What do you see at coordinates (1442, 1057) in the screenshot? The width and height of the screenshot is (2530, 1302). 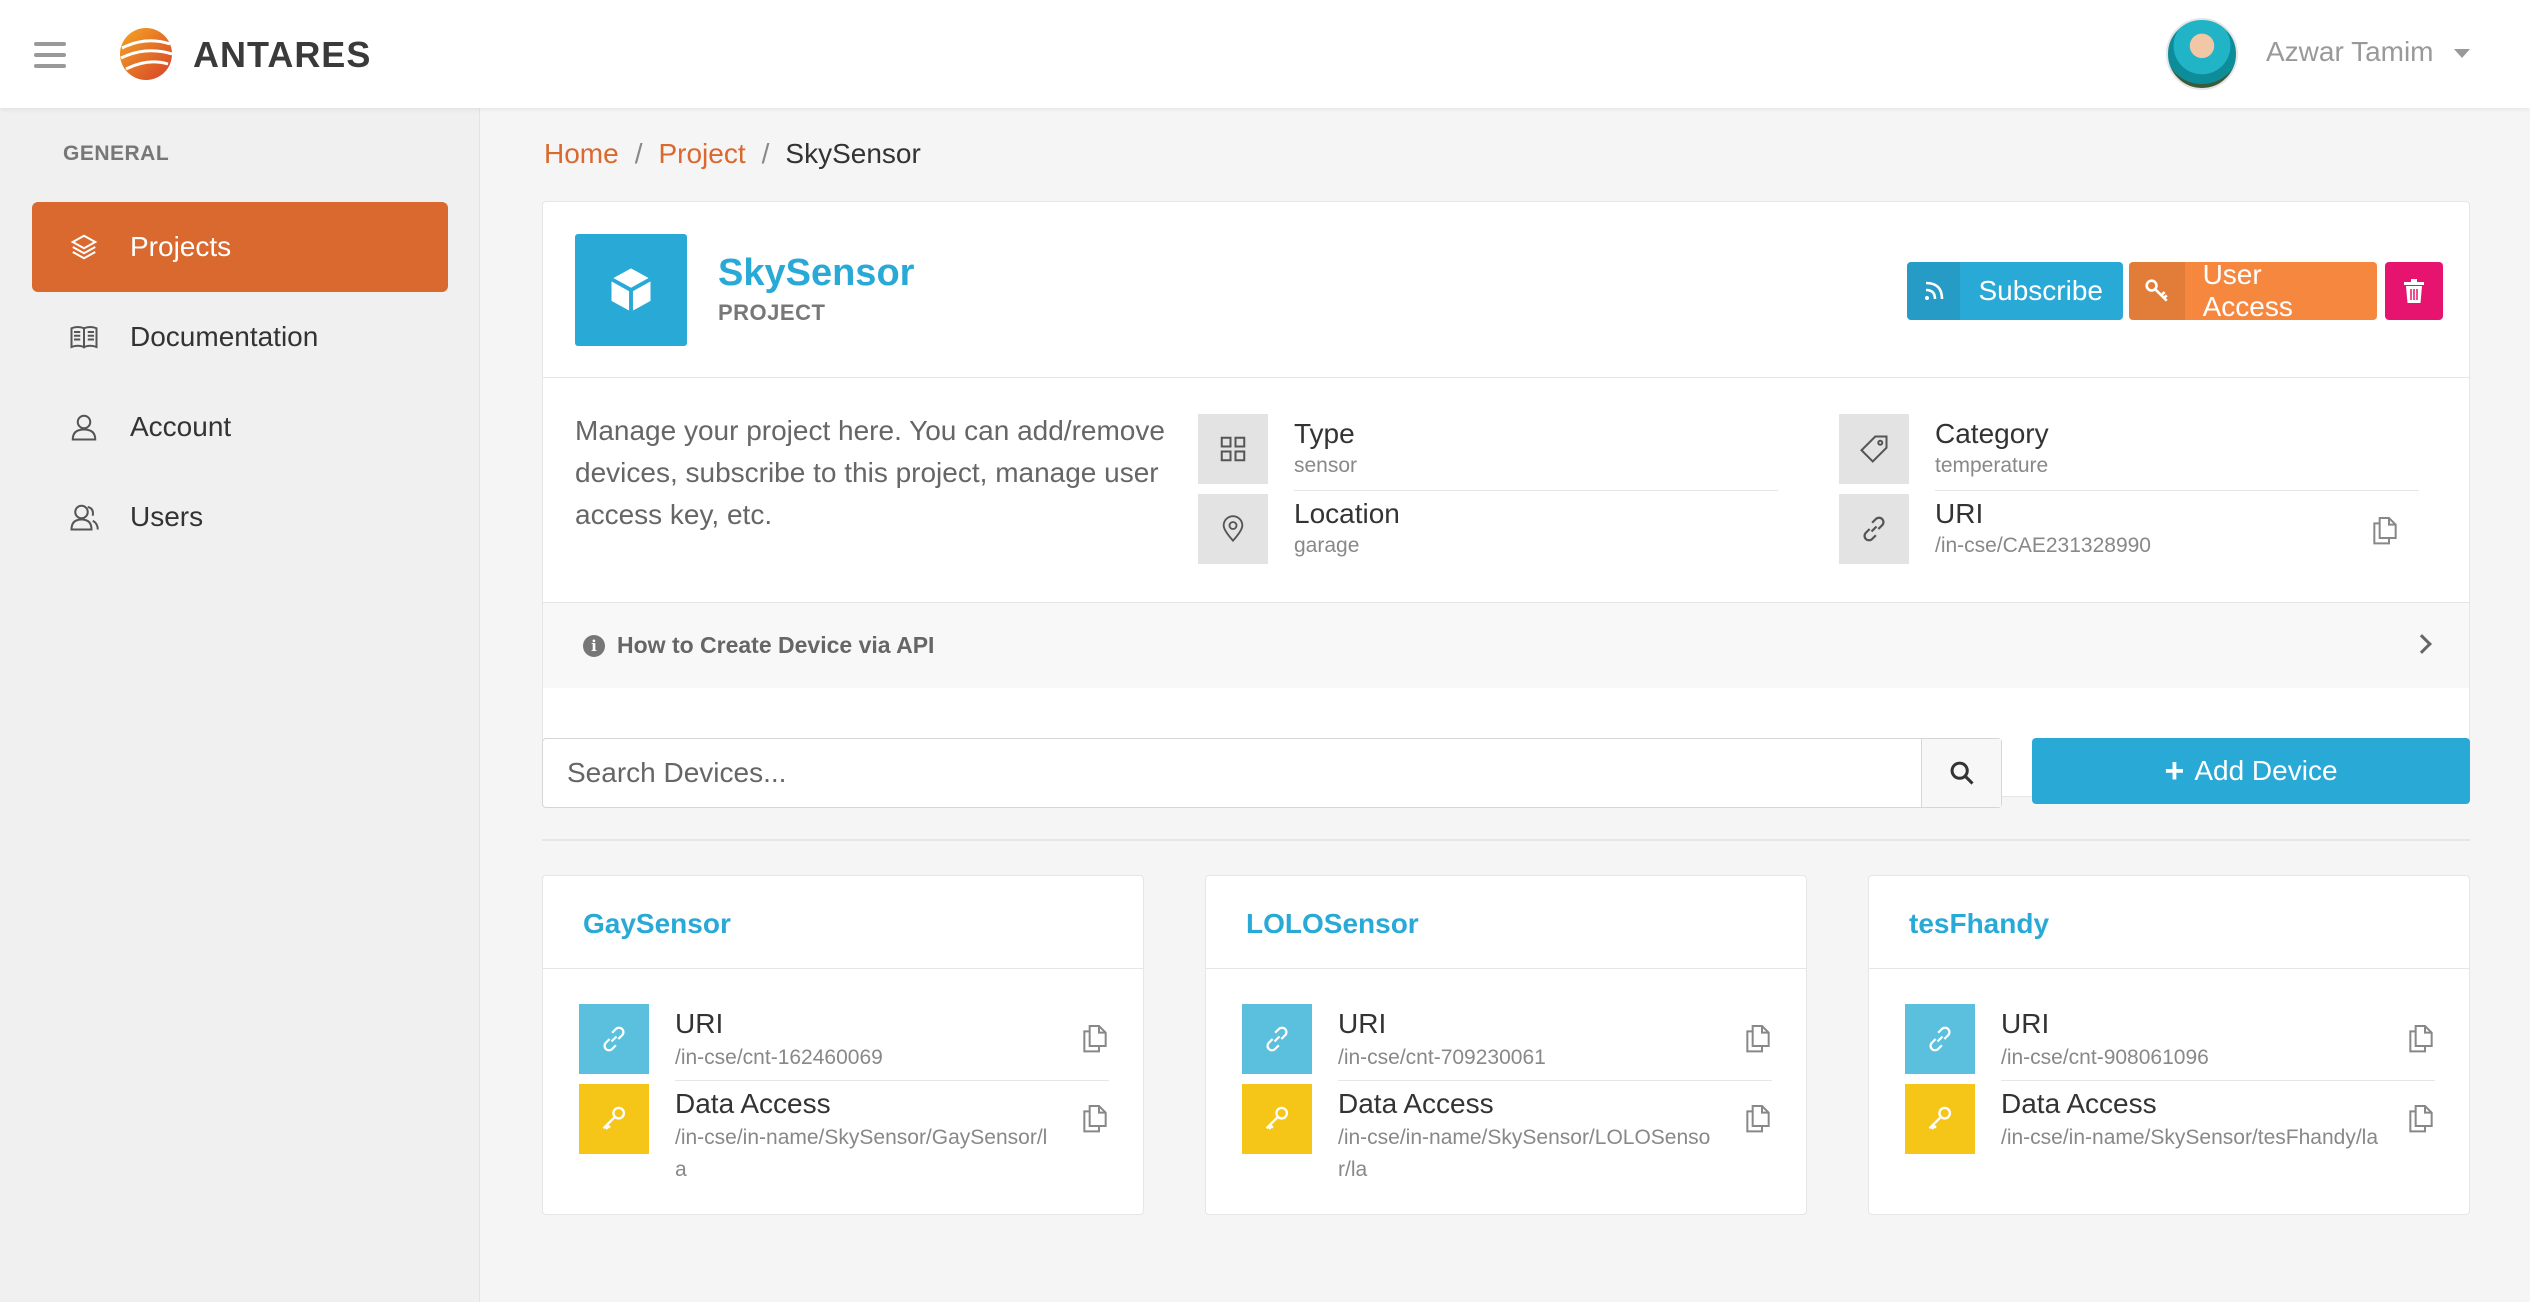 I see `uri-value: /in-cse/cnt-709230061` at bounding box center [1442, 1057].